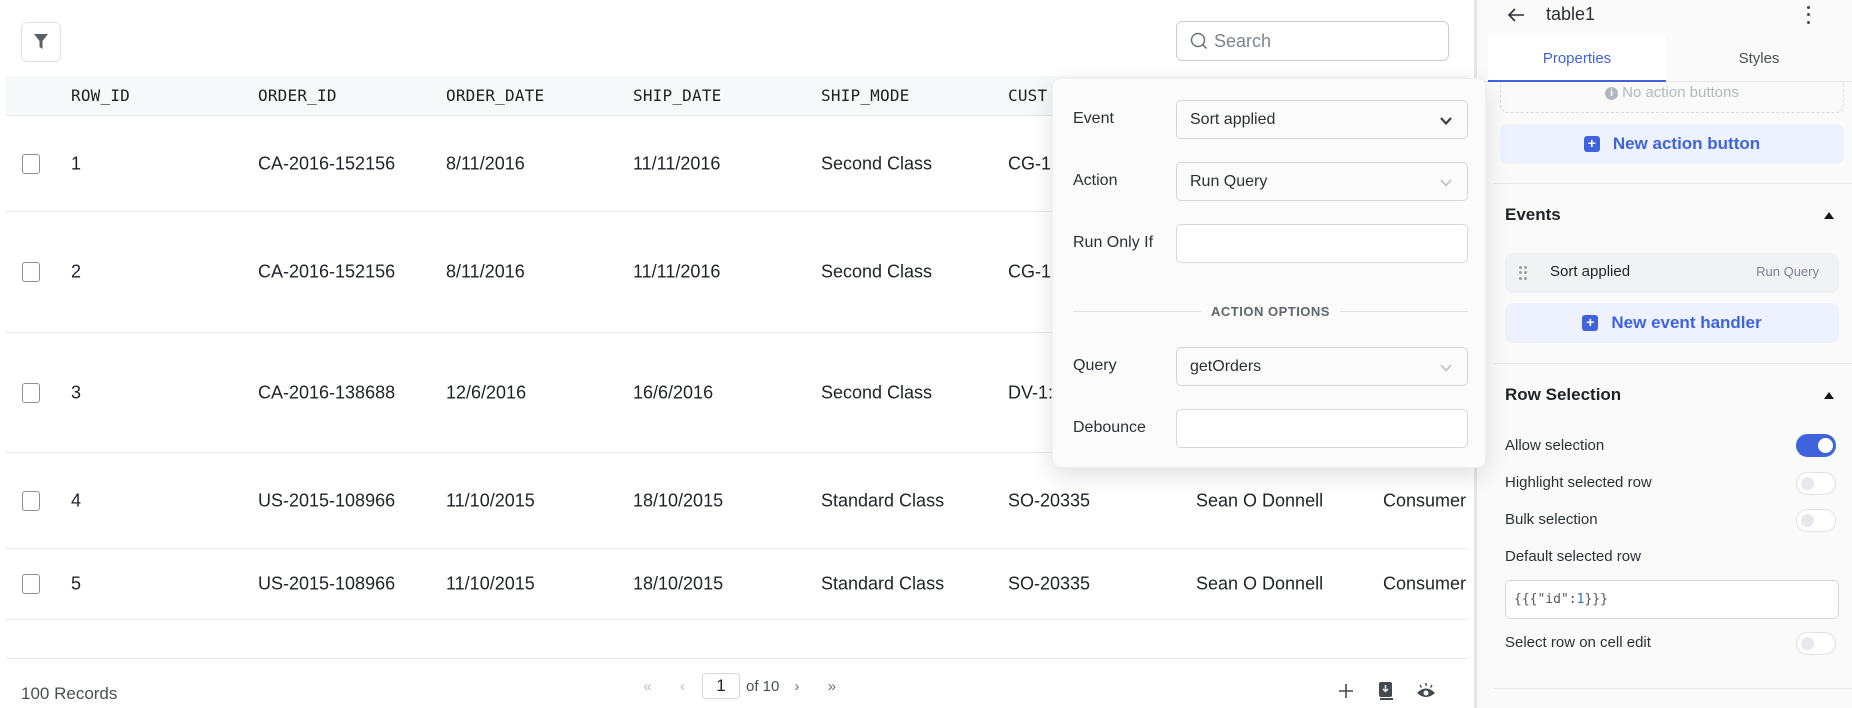 Image resolution: width=1852 pixels, height=708 pixels. I want to click on cell-row-id: 5, so click(76, 583).